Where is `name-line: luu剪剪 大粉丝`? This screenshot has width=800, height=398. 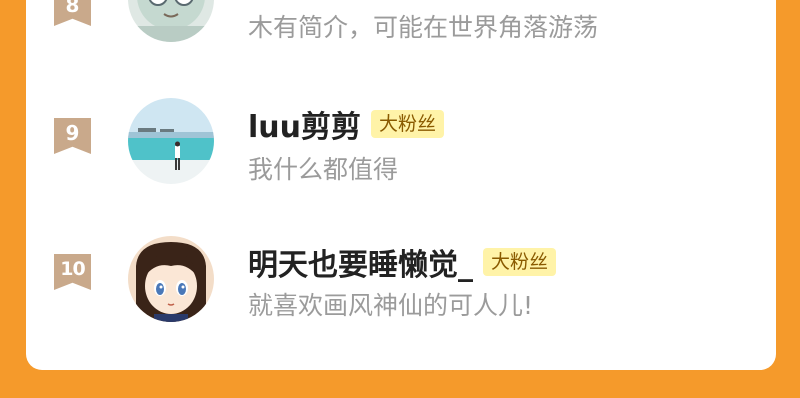
name-line: luu剪剪 大粉丝 is located at coordinates (346, 125).